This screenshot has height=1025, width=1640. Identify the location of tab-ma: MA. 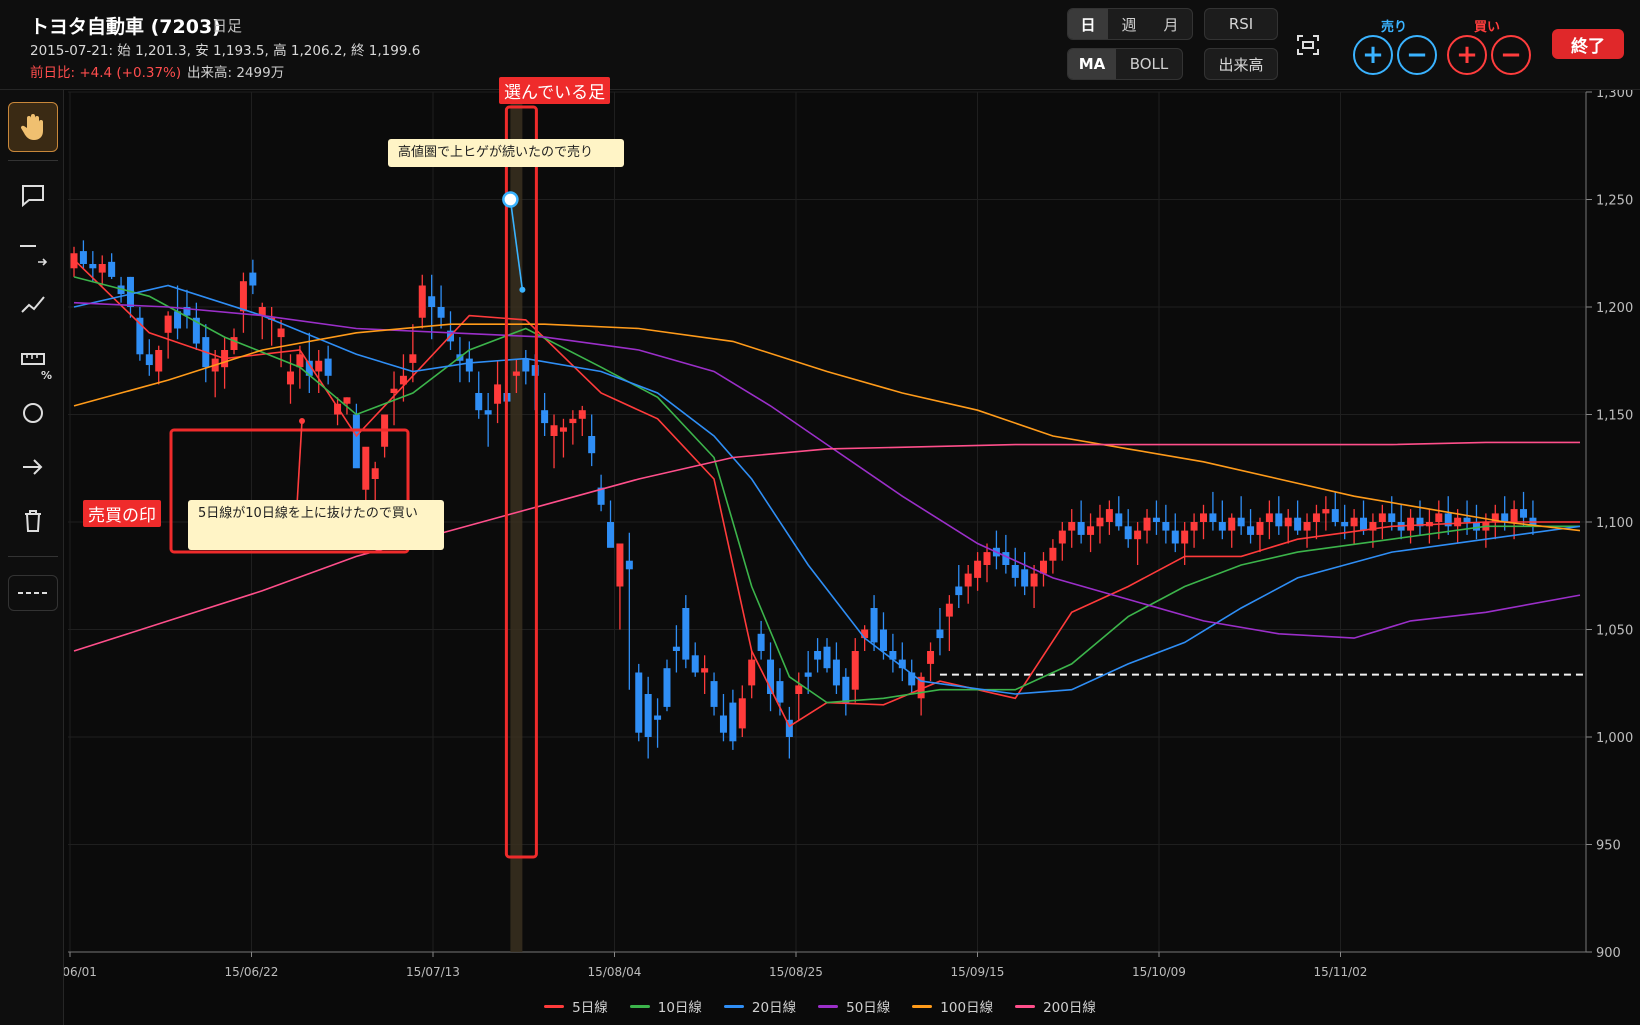
(1092, 64).